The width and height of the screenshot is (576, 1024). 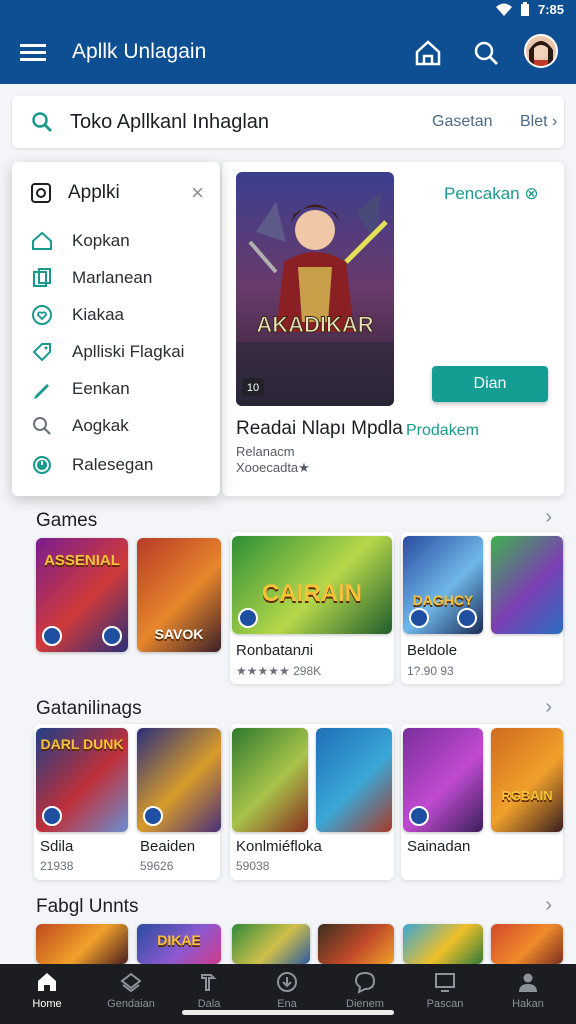 I want to click on game-meta: 59626, so click(x=157, y=866).